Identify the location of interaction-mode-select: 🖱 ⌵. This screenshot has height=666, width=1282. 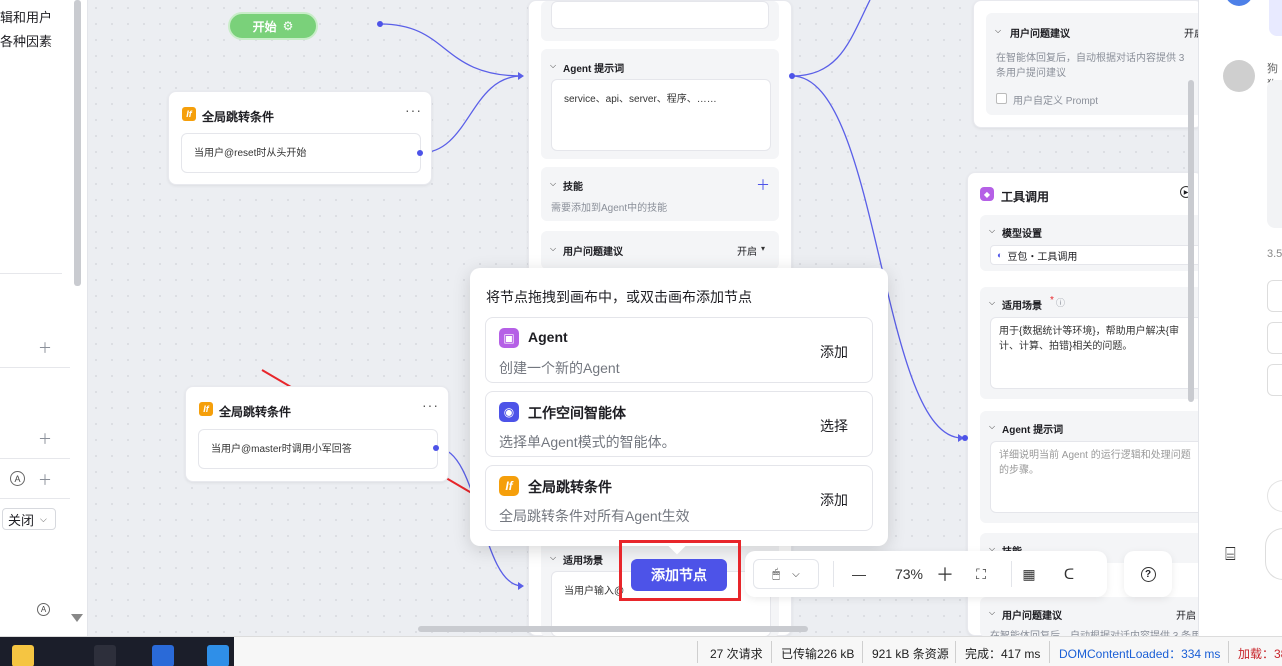
(786, 574).